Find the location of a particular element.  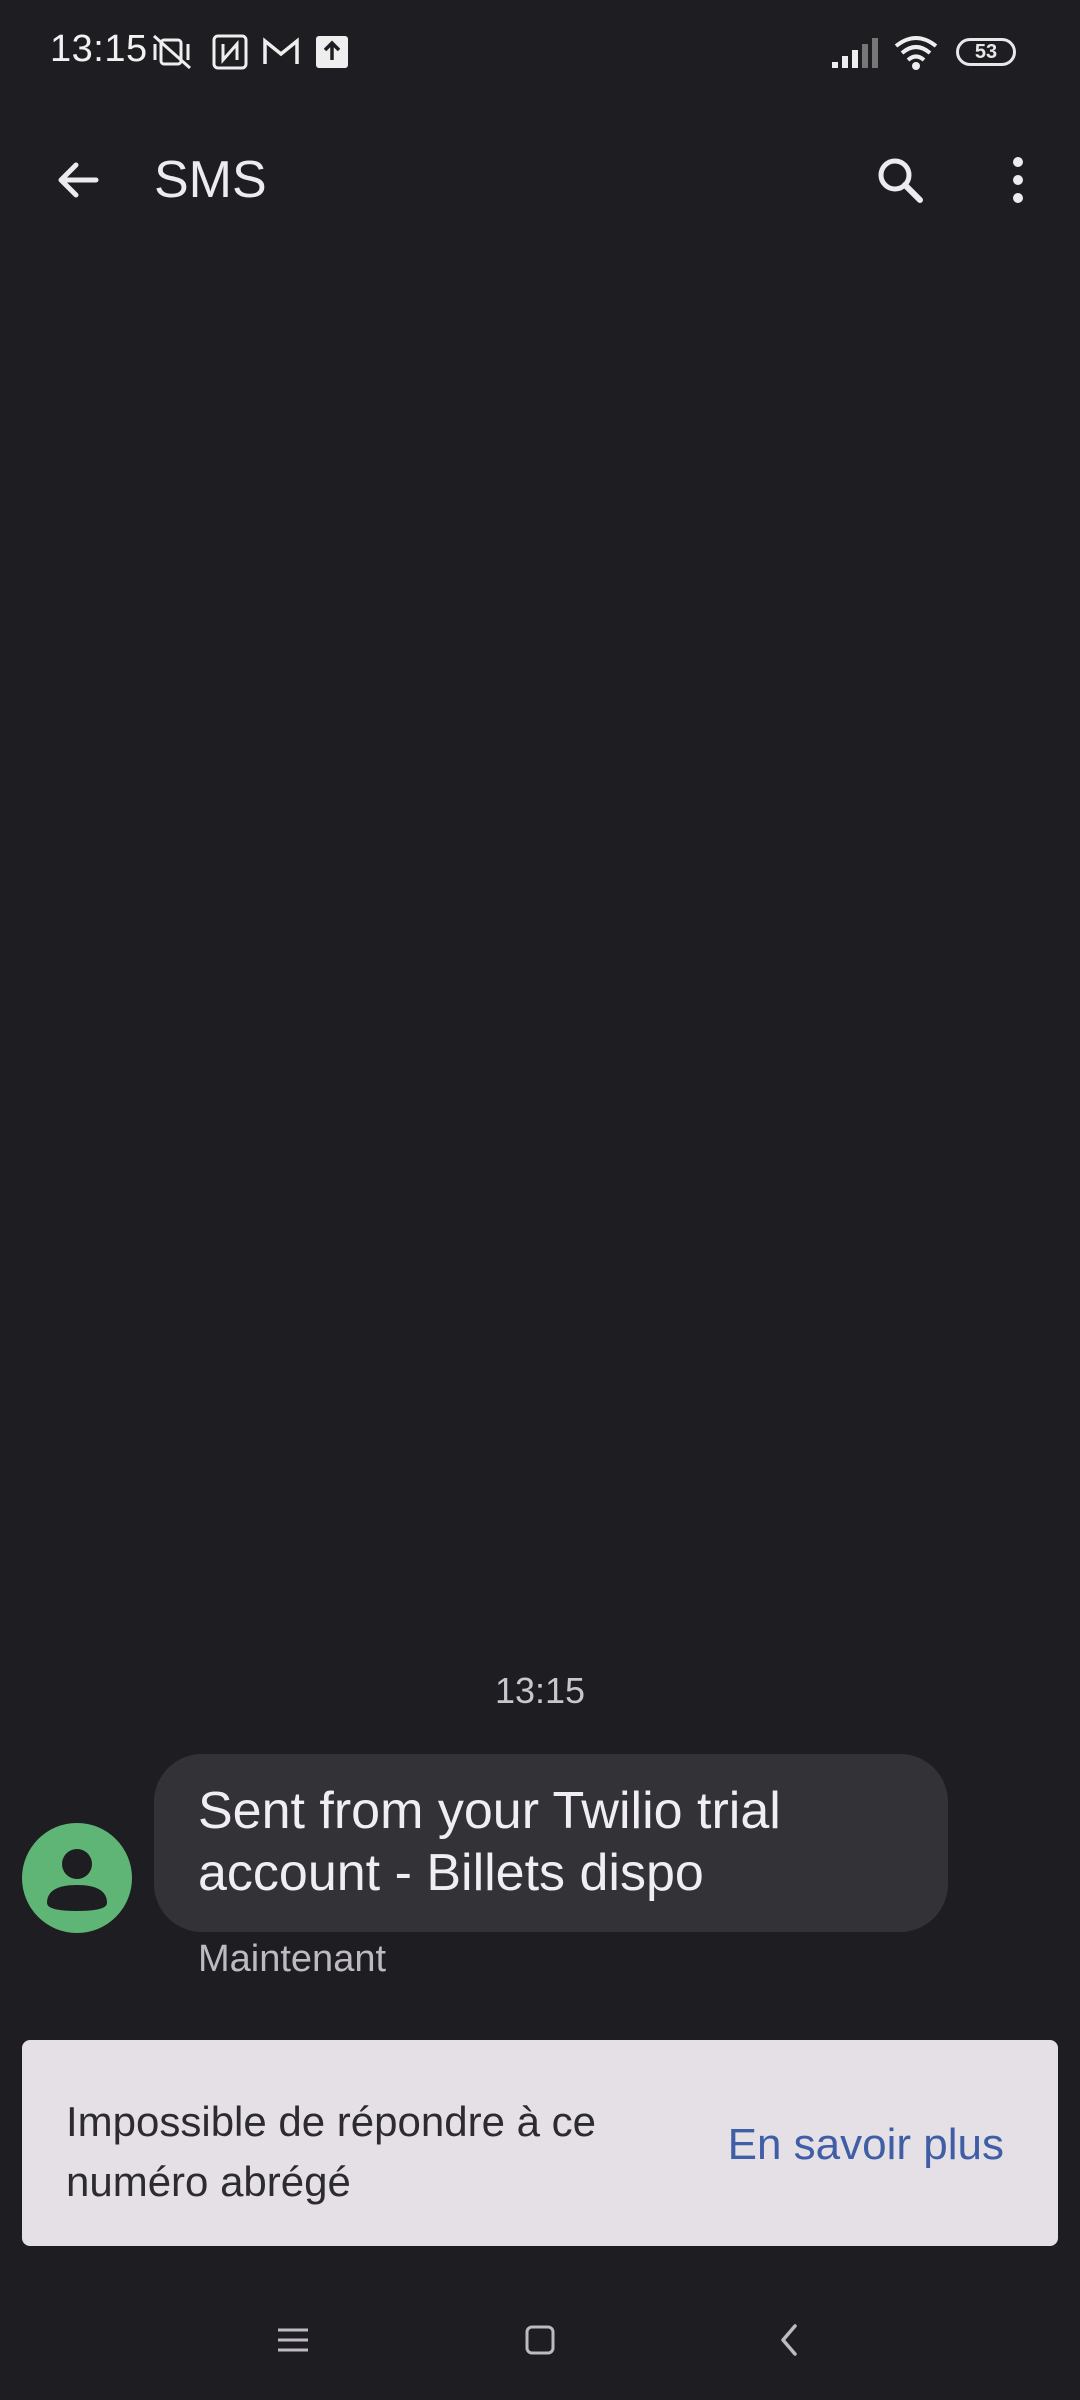

battery-level: 53 is located at coordinates (986, 52).